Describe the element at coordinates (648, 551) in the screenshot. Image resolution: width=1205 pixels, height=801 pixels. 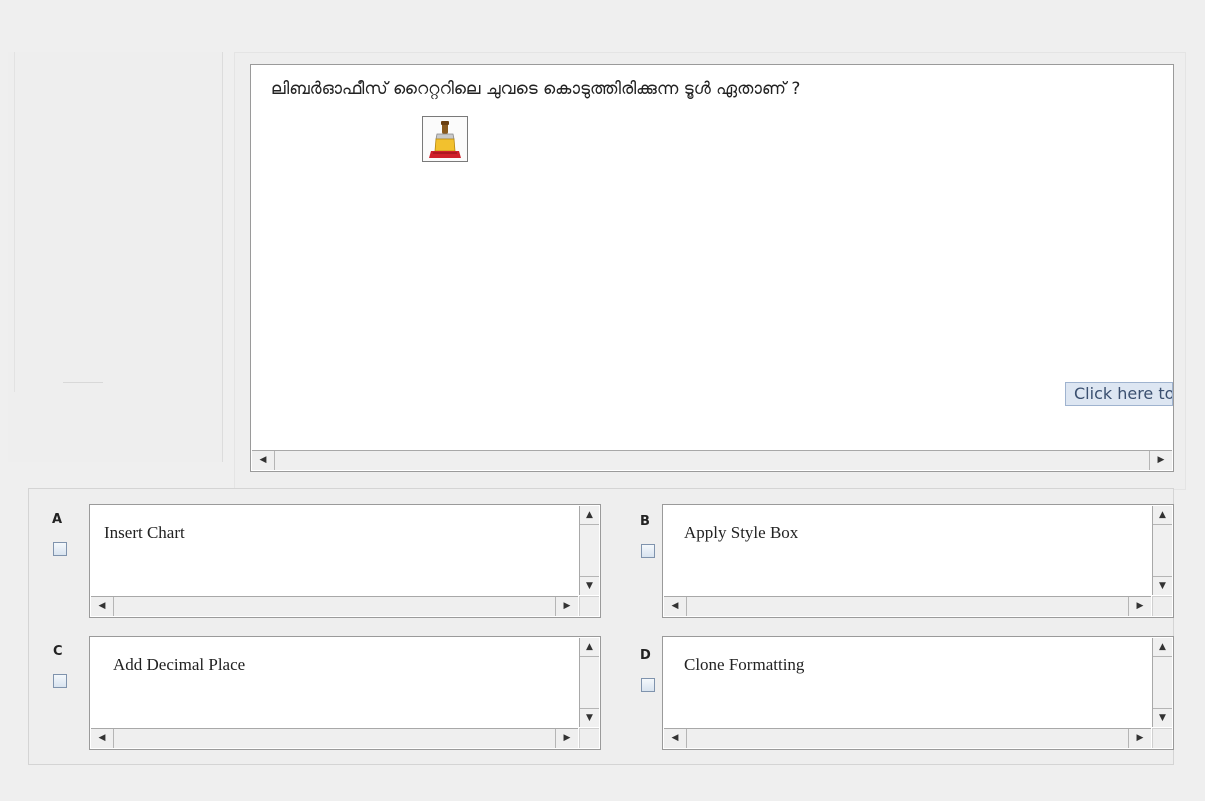
I see `option-b-checkbox` at that location.